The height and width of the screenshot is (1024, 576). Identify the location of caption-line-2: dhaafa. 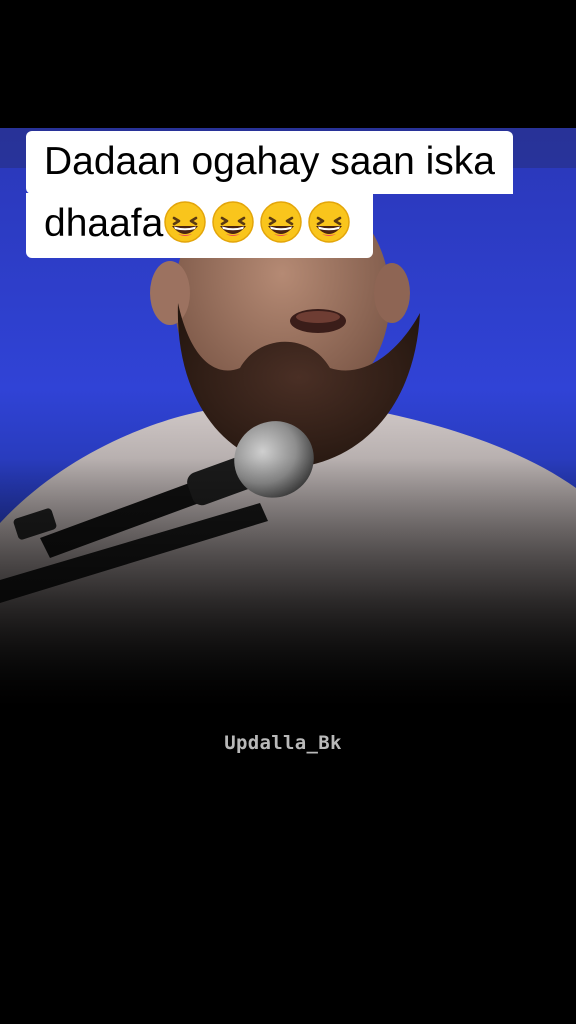
(200, 225).